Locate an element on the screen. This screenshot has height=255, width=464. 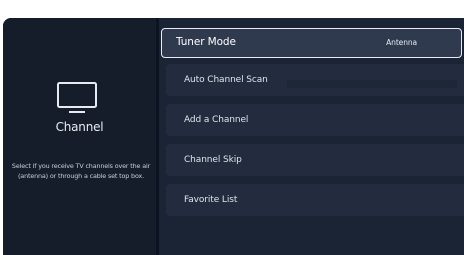
menu-item-favorite-list: Favorite List is located at coordinates (315, 200).